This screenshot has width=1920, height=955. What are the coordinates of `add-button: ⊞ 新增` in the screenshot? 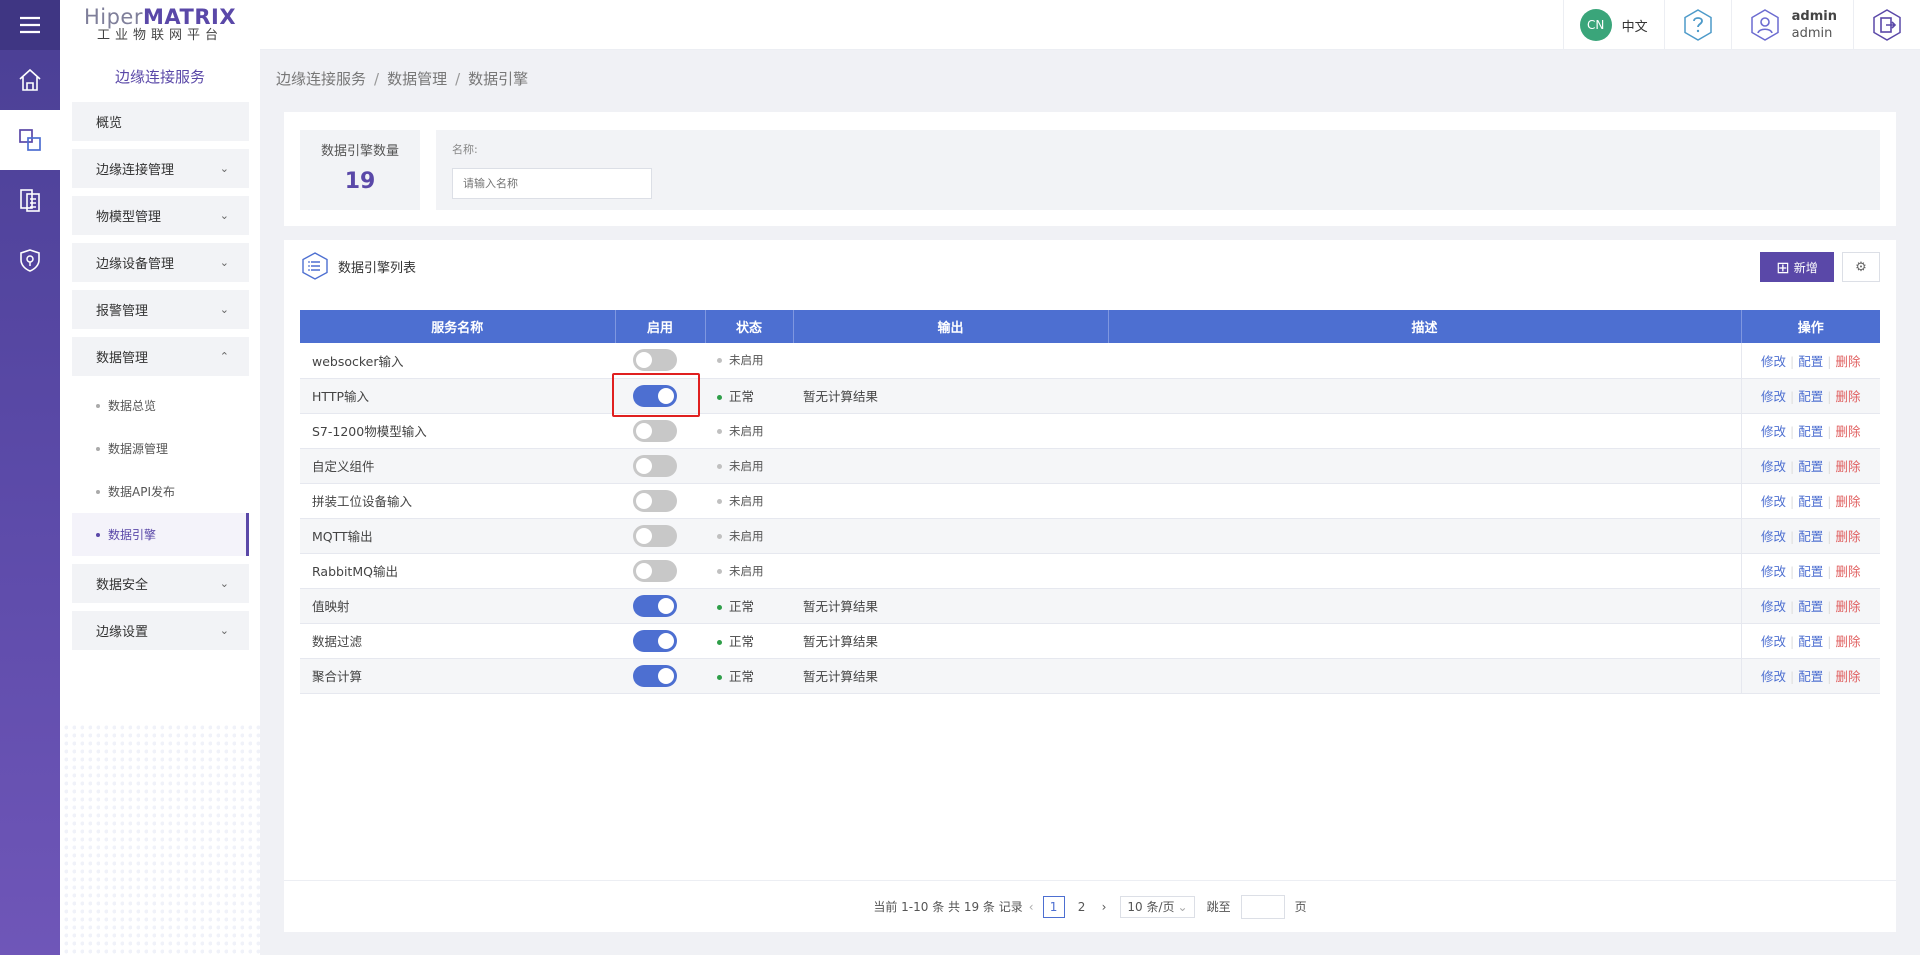 It's located at (1797, 267).